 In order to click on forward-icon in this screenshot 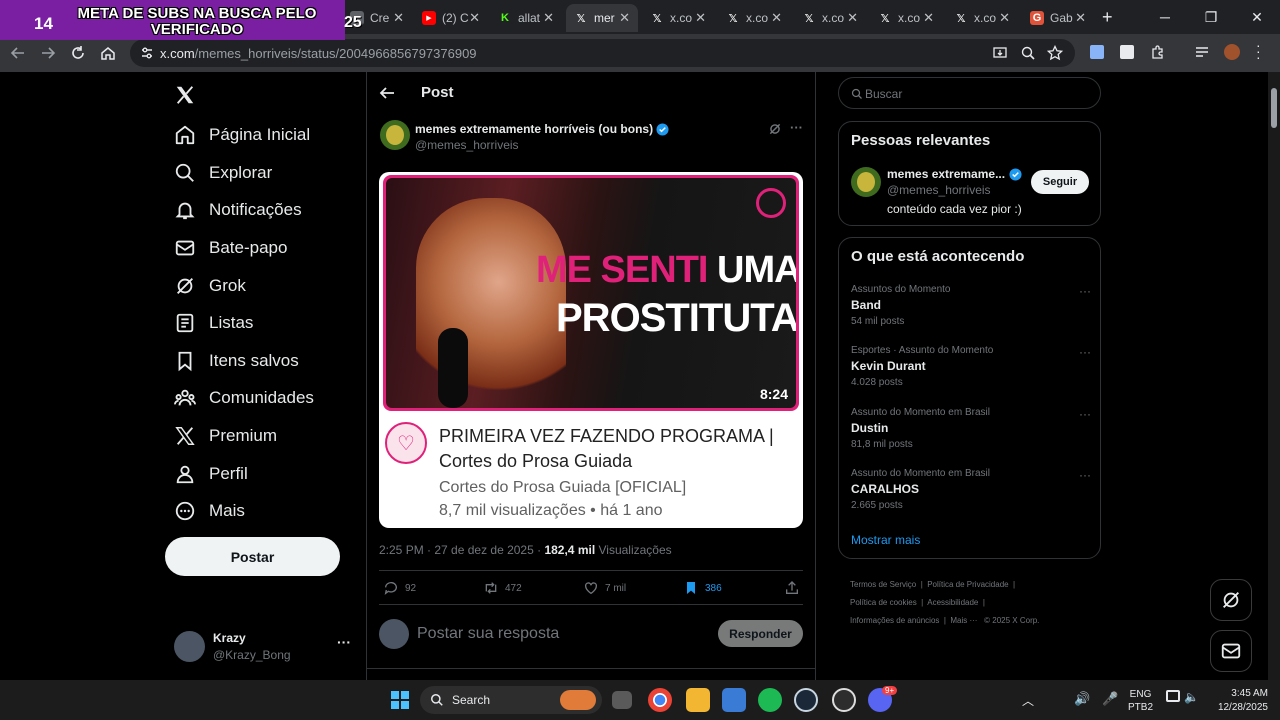, I will do `click(48, 53)`.